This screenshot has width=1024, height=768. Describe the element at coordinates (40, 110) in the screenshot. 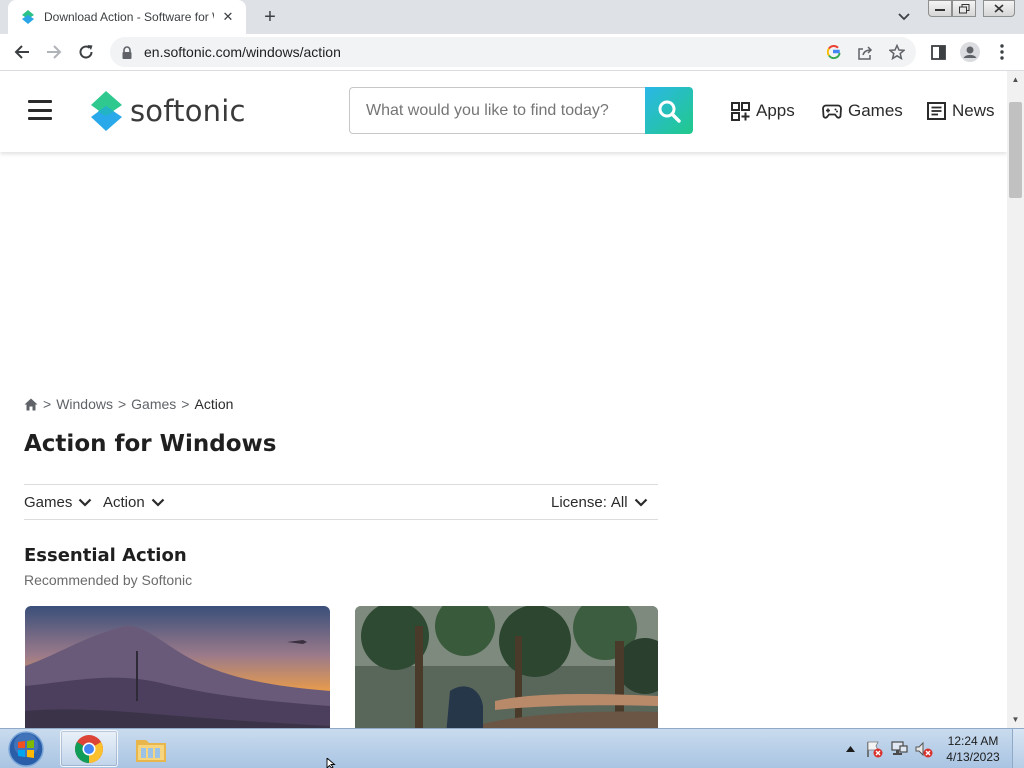

I see `hamburger-menu-icon` at that location.